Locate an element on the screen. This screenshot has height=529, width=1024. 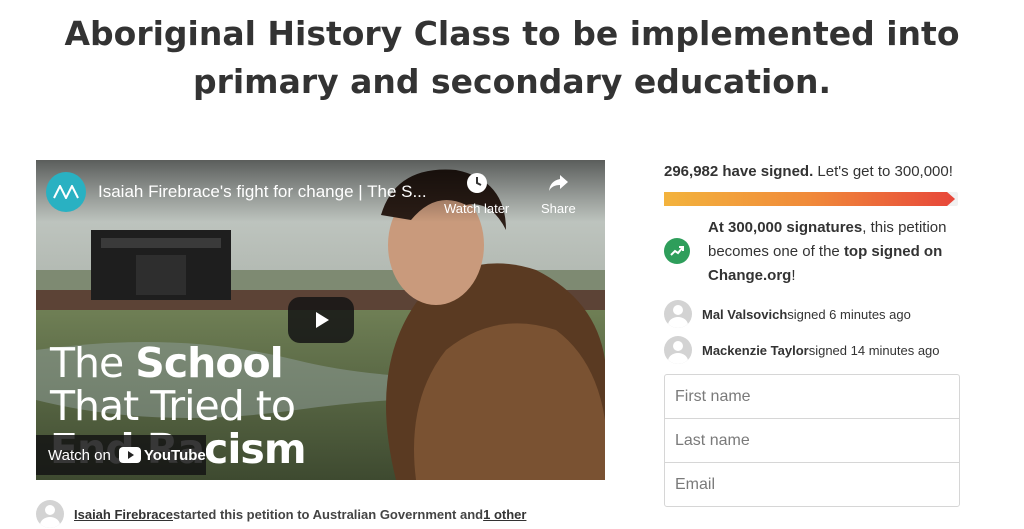
youtube-logo: YouTube is located at coordinates (162, 455).